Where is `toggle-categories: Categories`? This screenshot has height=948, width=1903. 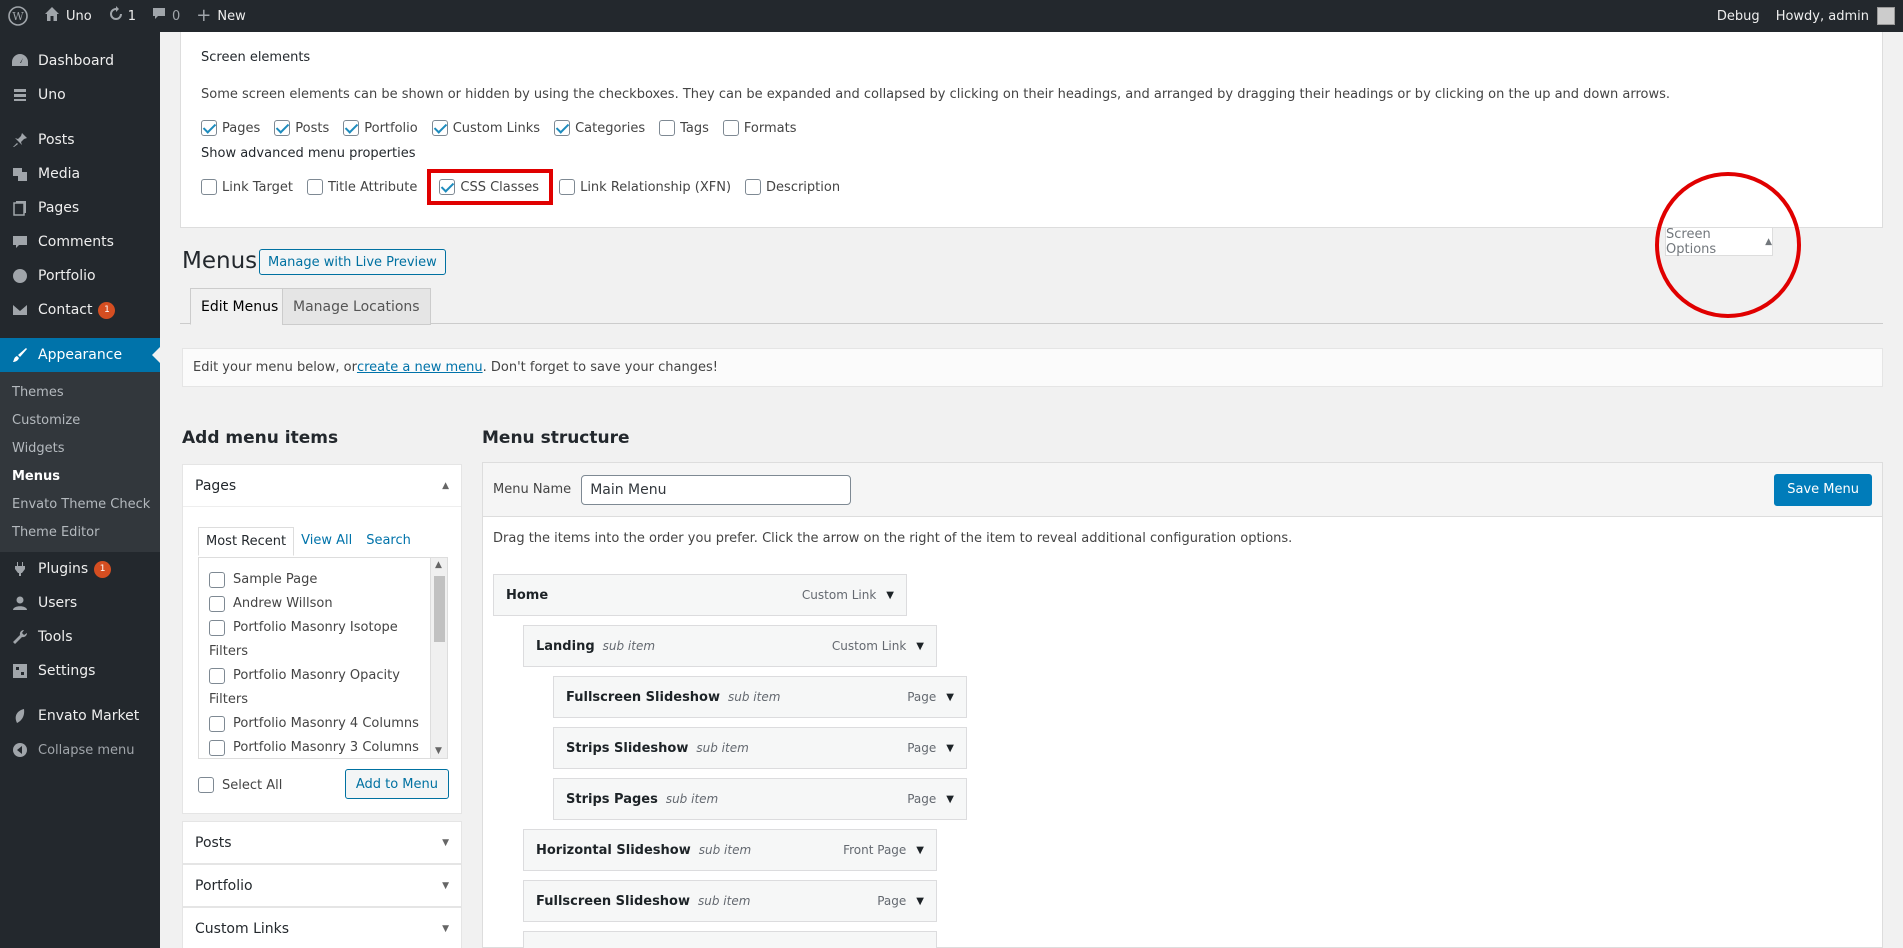 toggle-categories: Categories is located at coordinates (599, 128).